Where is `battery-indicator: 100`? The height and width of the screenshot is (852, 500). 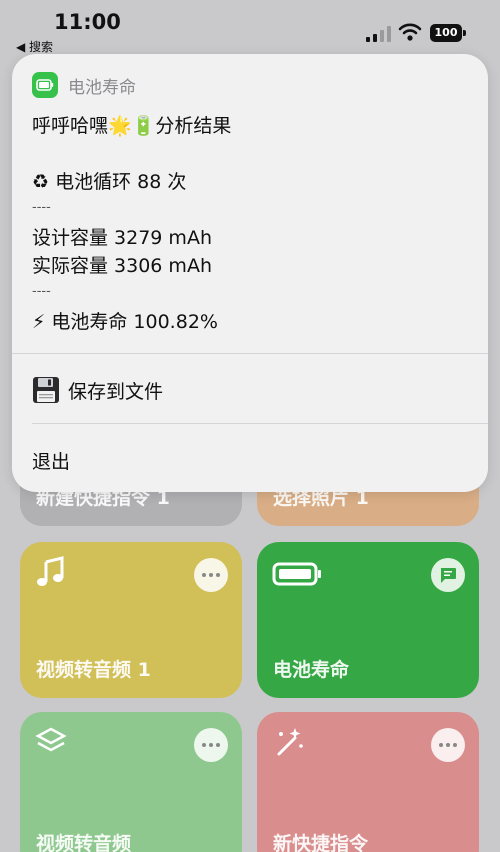
battery-indicator: 100 is located at coordinates (448, 33).